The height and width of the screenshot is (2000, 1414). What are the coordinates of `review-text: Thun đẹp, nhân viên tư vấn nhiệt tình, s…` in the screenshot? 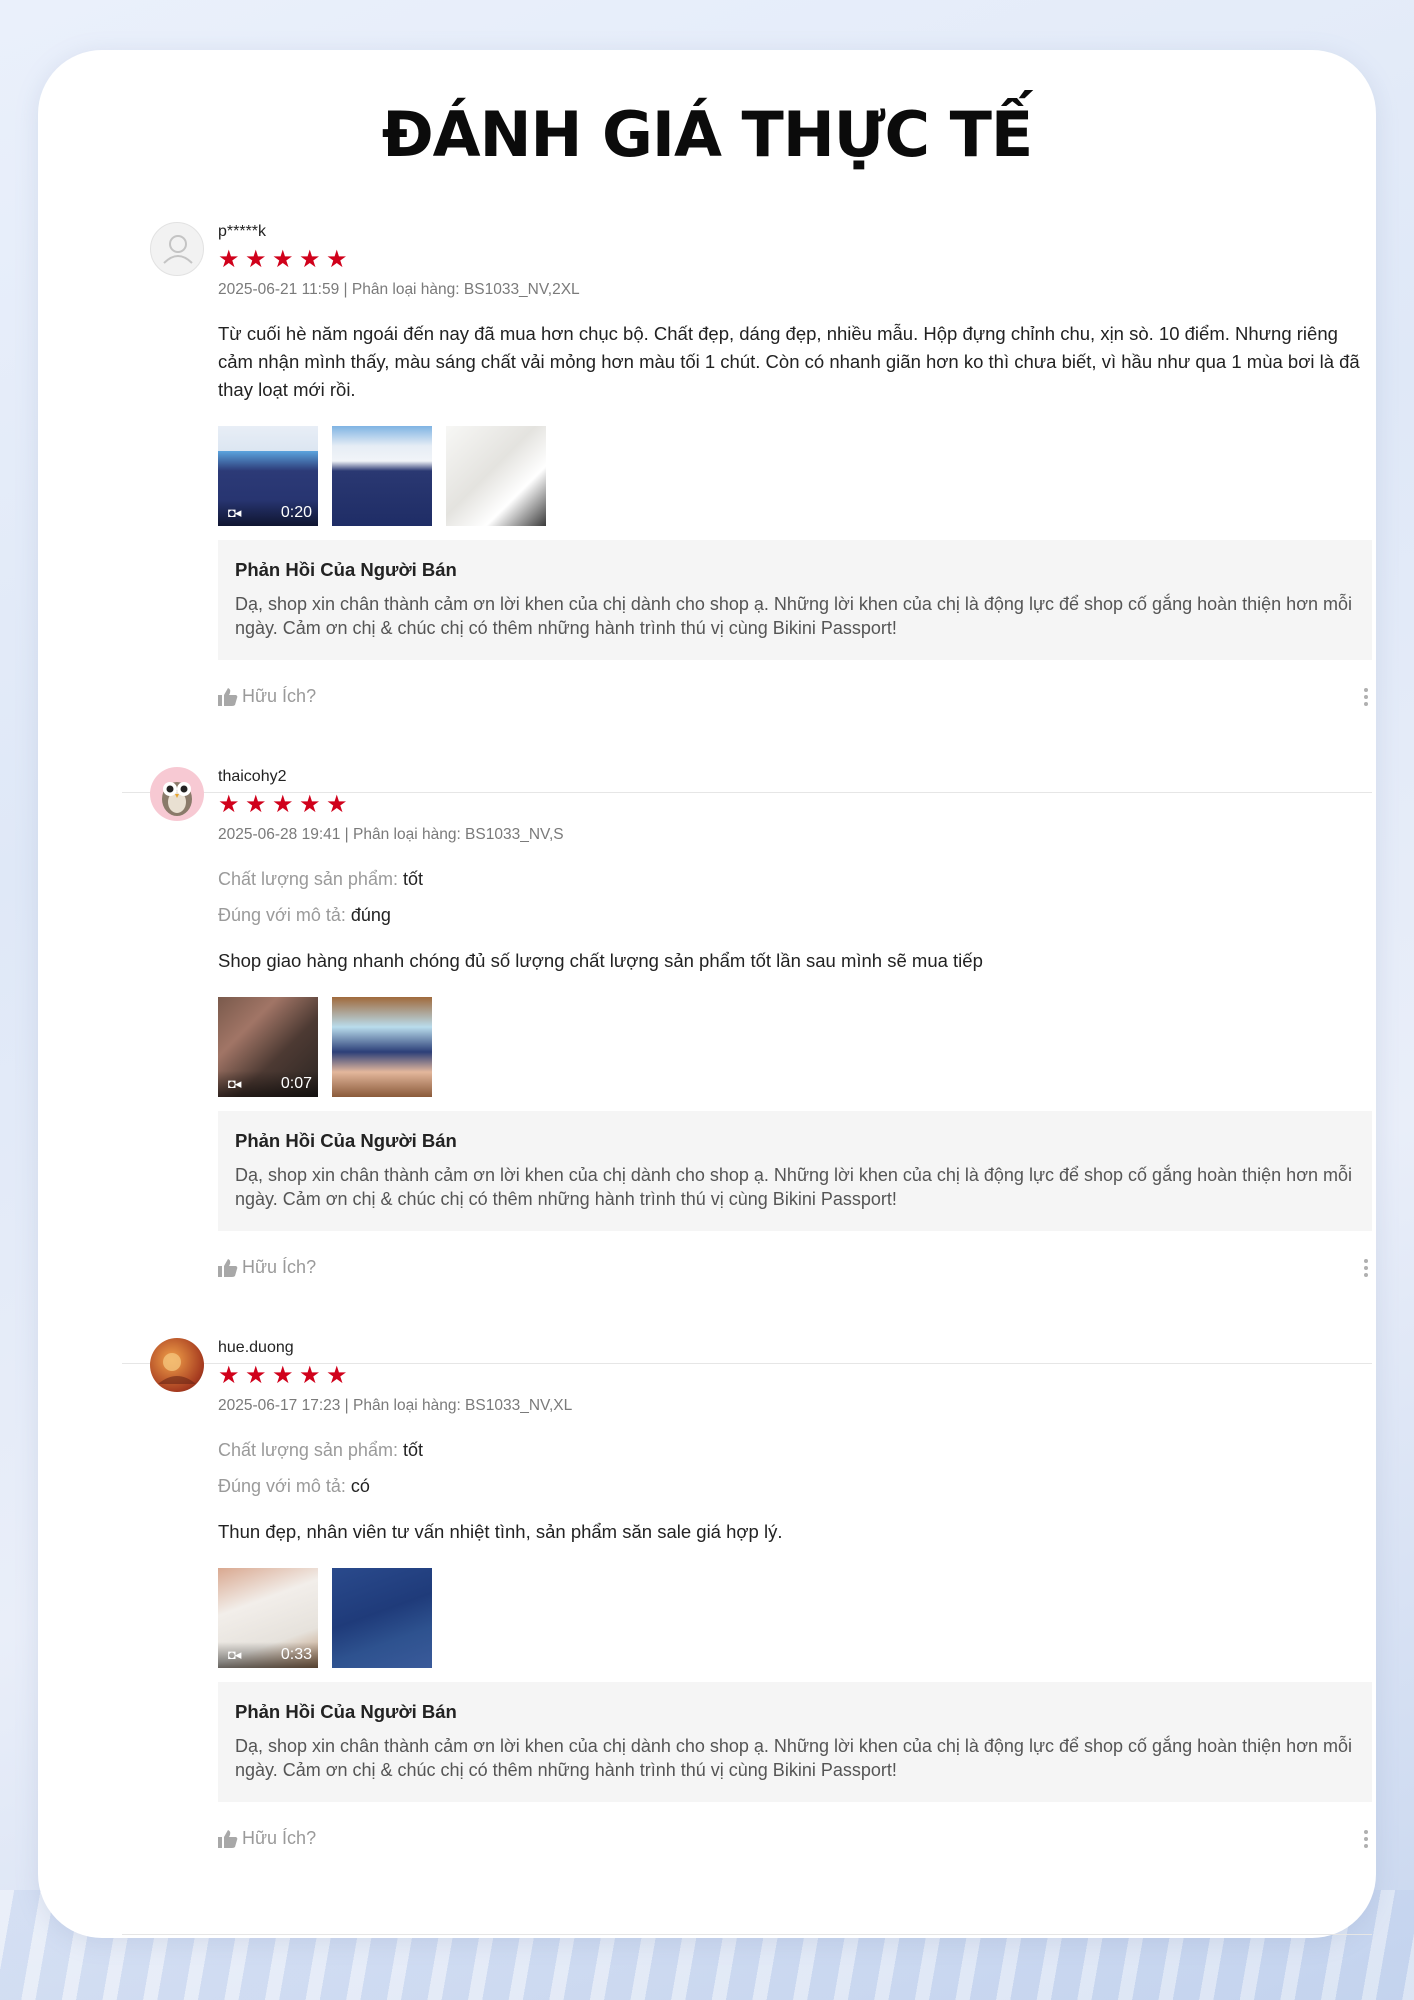 It's located at (500, 1531).